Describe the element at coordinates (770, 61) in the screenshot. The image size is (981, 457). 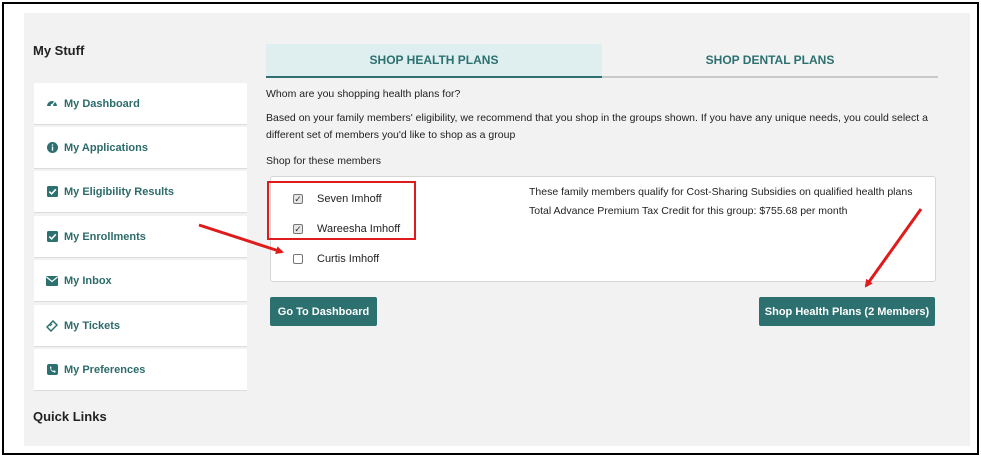
I see `tab-shop-dental-plans: SHOP DENTAL PLANS` at that location.